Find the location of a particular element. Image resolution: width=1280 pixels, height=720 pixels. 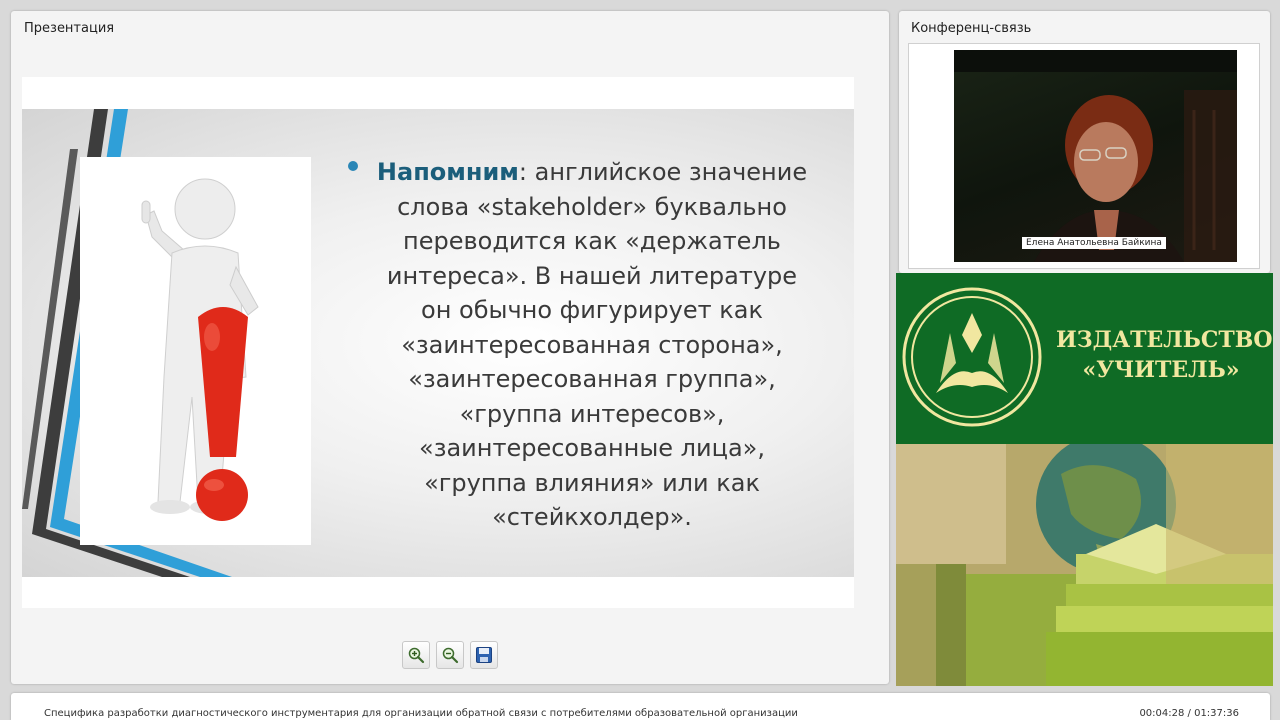

video-frame: Елена Анатольевна Байкина is located at coordinates (1084, 156).